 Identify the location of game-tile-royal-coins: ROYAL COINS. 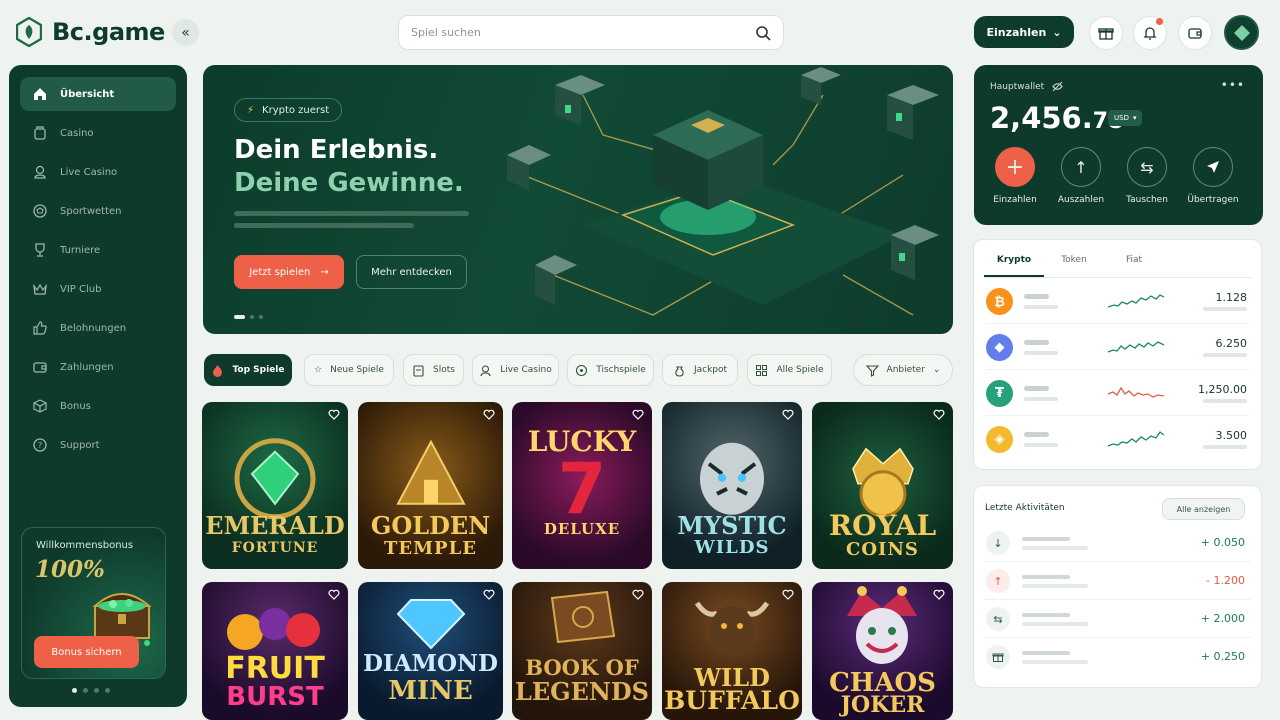
(882, 485).